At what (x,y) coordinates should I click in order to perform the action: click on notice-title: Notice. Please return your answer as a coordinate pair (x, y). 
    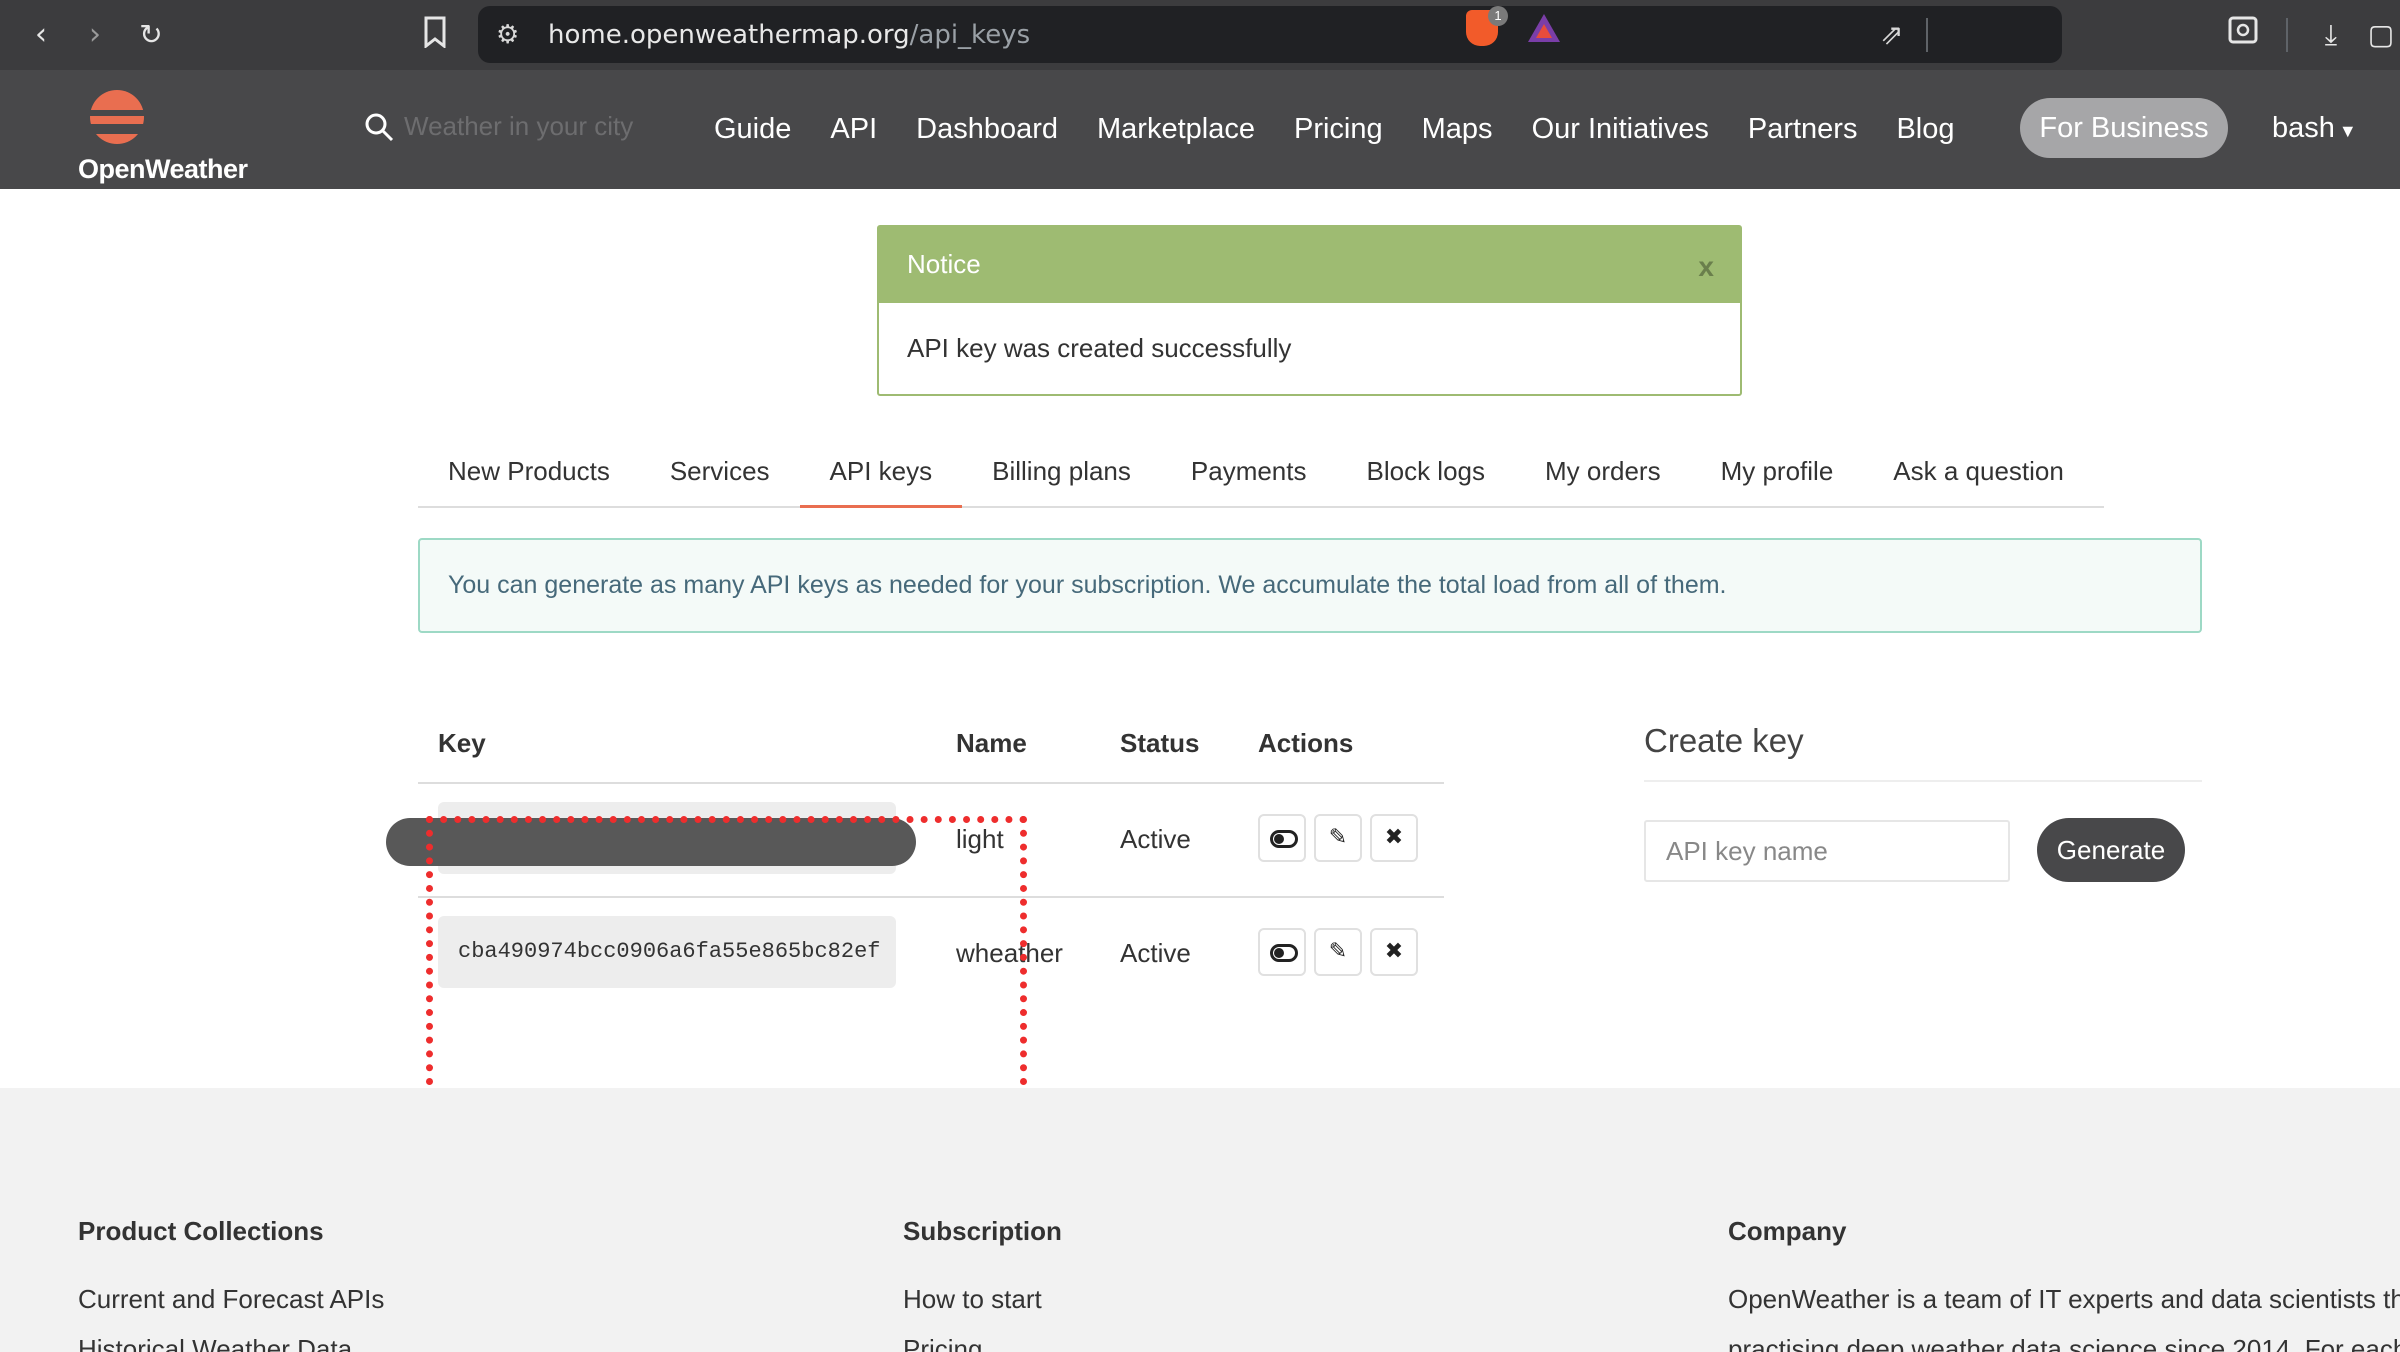
    Looking at the image, I should click on (944, 264).